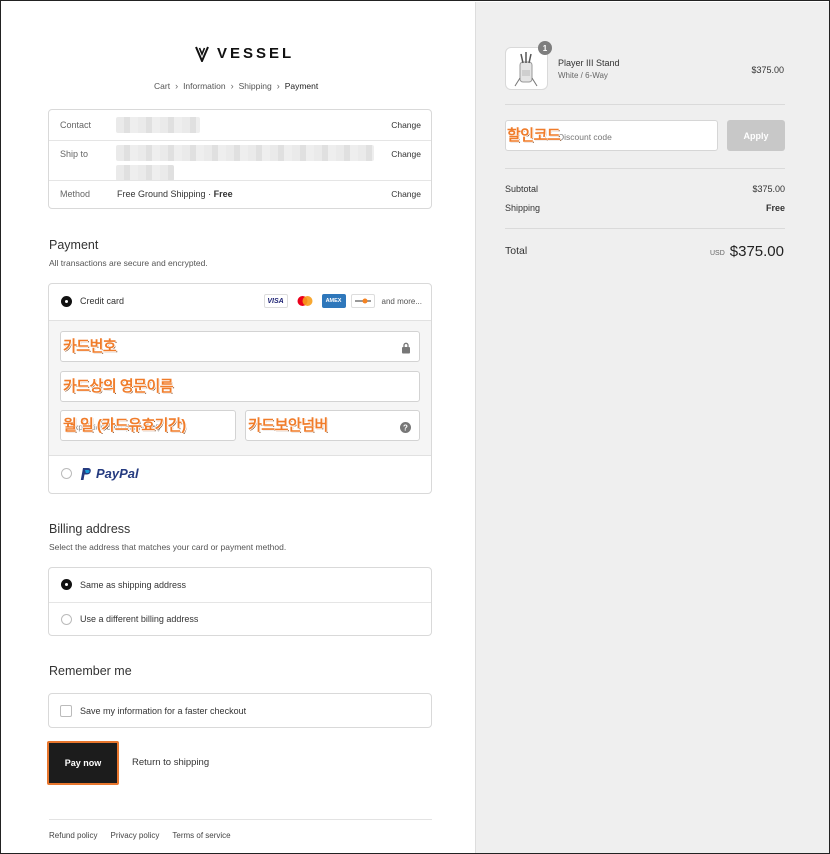  I want to click on shipping-label: Shipping, so click(523, 208).